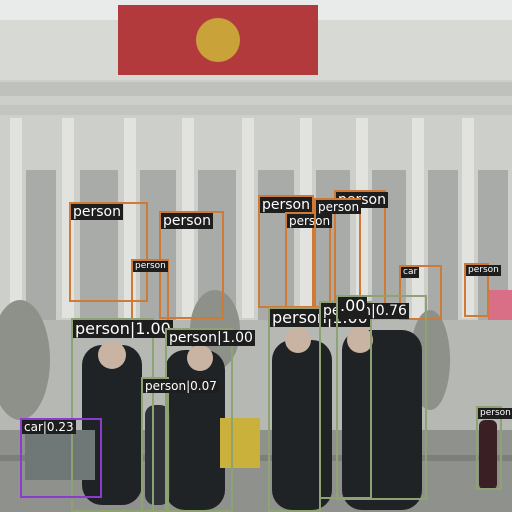  What do you see at coordinates (218, 40) in the screenshot?
I see `emblem` at bounding box center [218, 40].